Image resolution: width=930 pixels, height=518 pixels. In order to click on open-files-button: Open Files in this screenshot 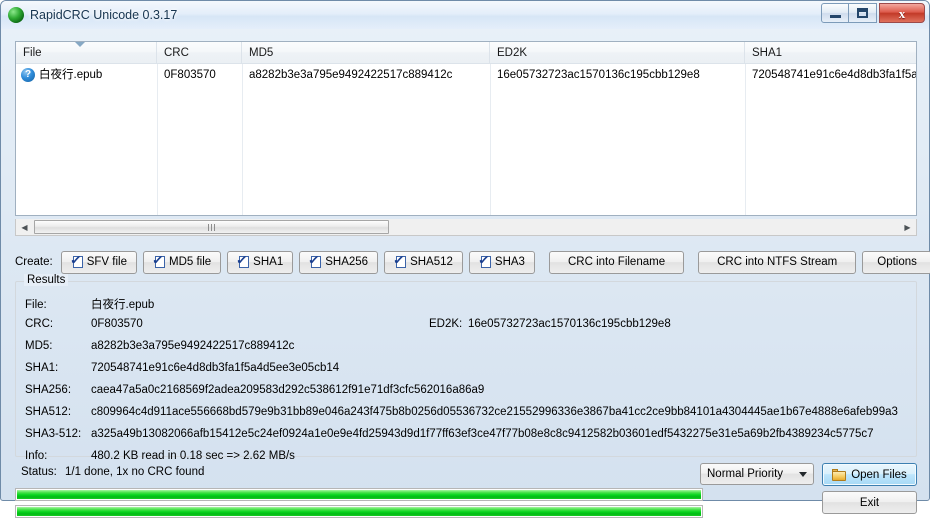, I will do `click(869, 474)`.